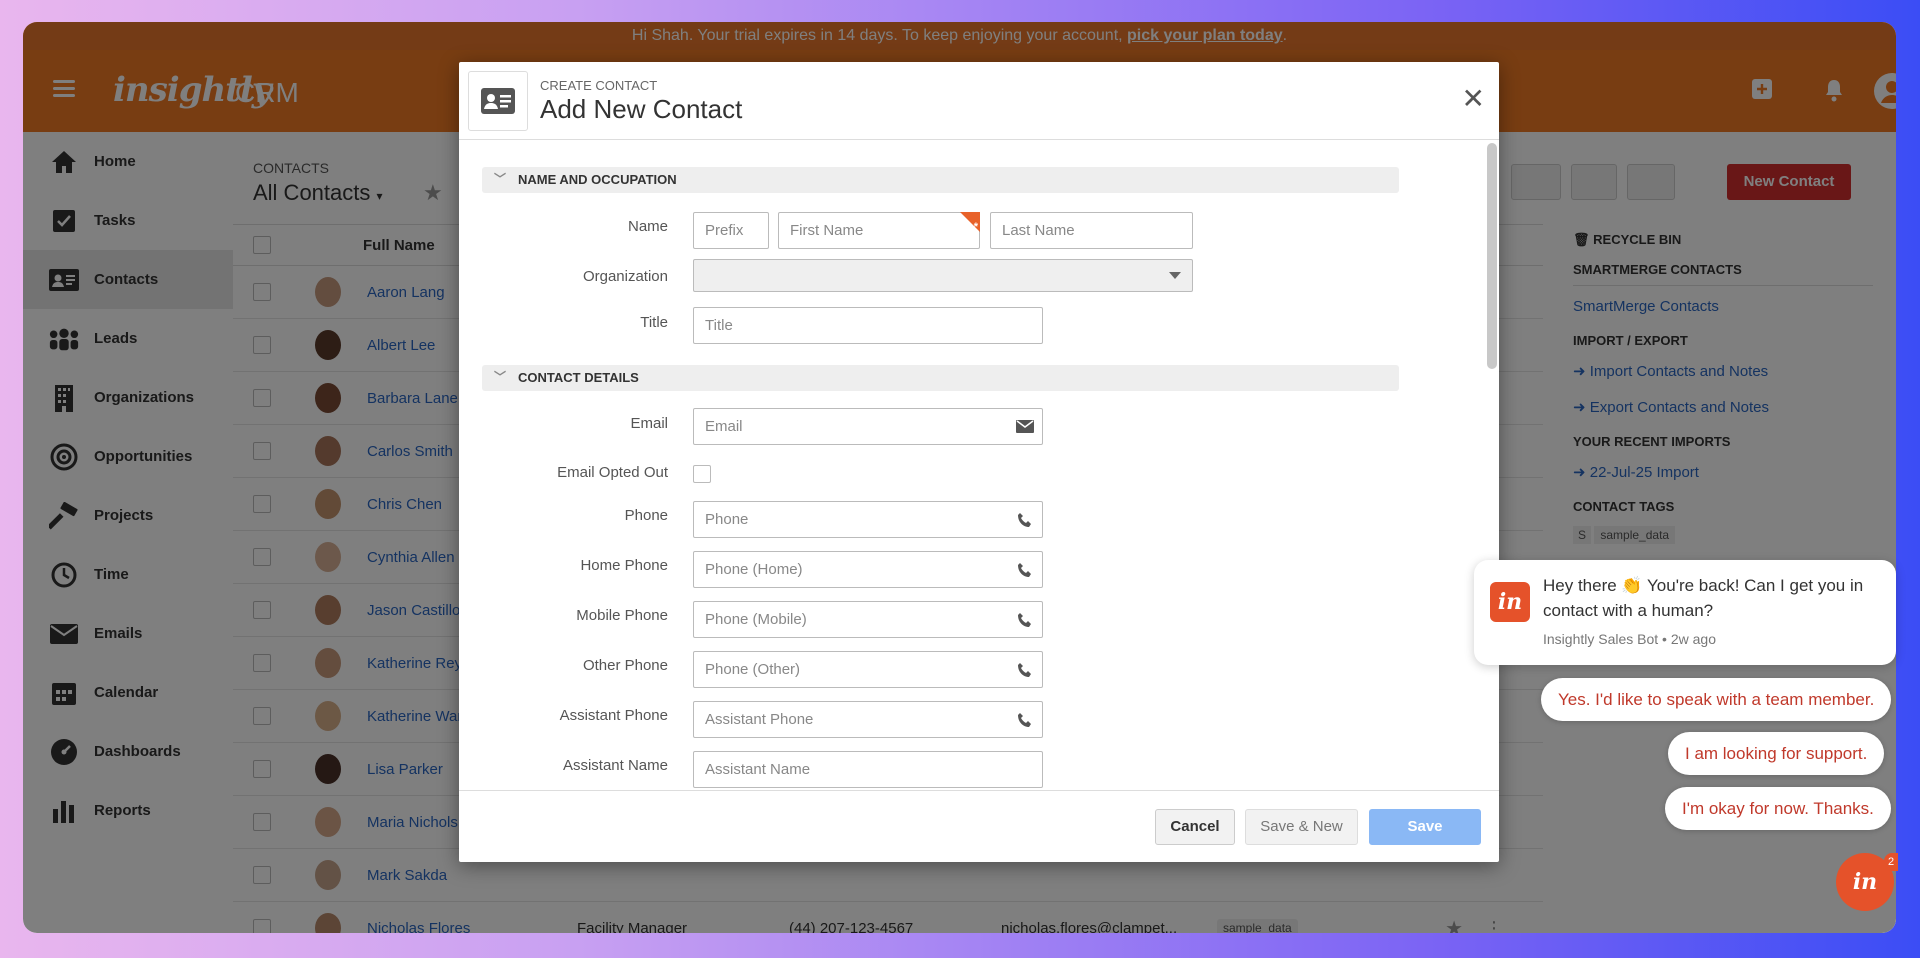 The width and height of the screenshot is (1920, 958). Describe the element at coordinates (731, 230) in the screenshot. I see `prefix-input: Prefix` at that location.